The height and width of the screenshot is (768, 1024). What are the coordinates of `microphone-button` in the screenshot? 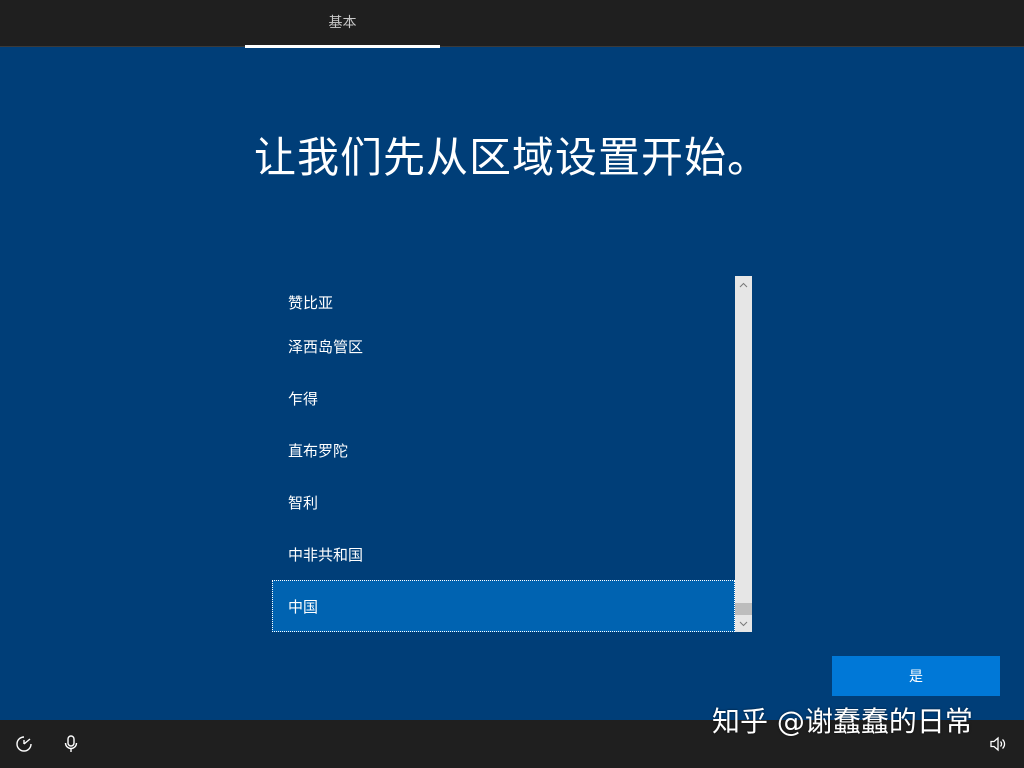 It's located at (71, 744).